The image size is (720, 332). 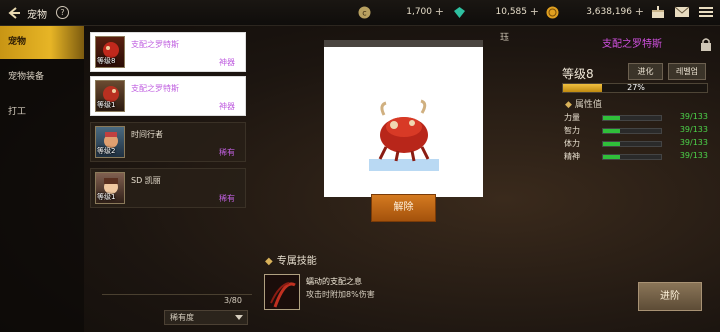 I want to click on pet-name: SD 凯丽, so click(x=146, y=180).